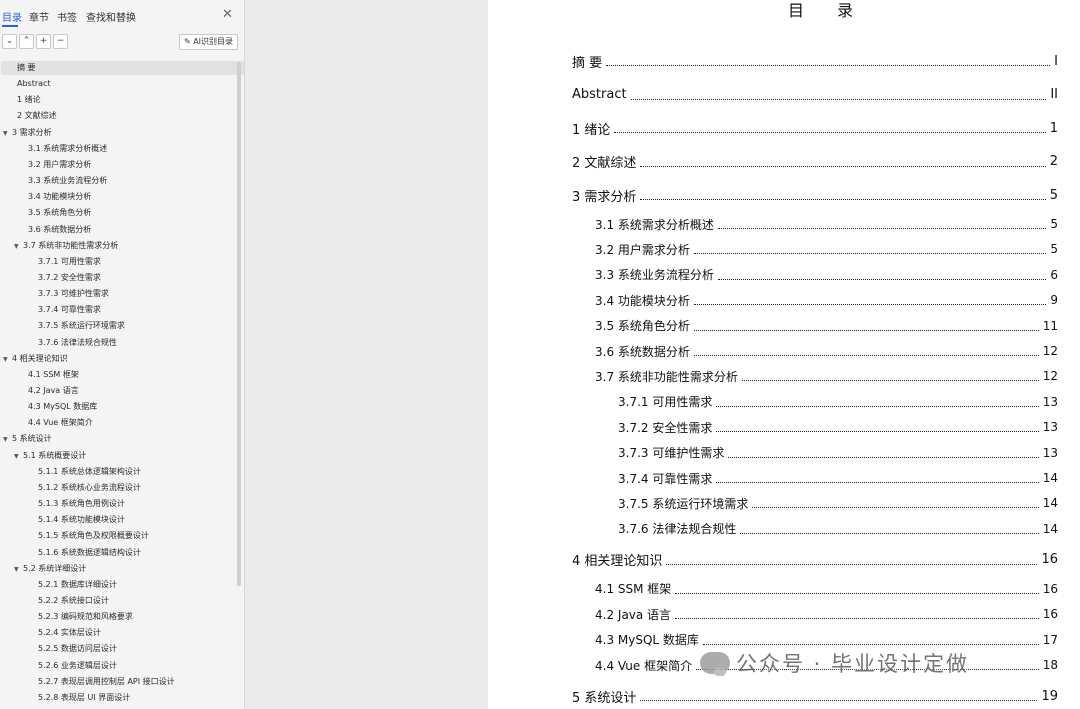 The height and width of the screenshot is (709, 1080). Describe the element at coordinates (81, 520) in the screenshot. I see `sidebar-toc-item: 5.1.4 系统功能模块设计` at that location.